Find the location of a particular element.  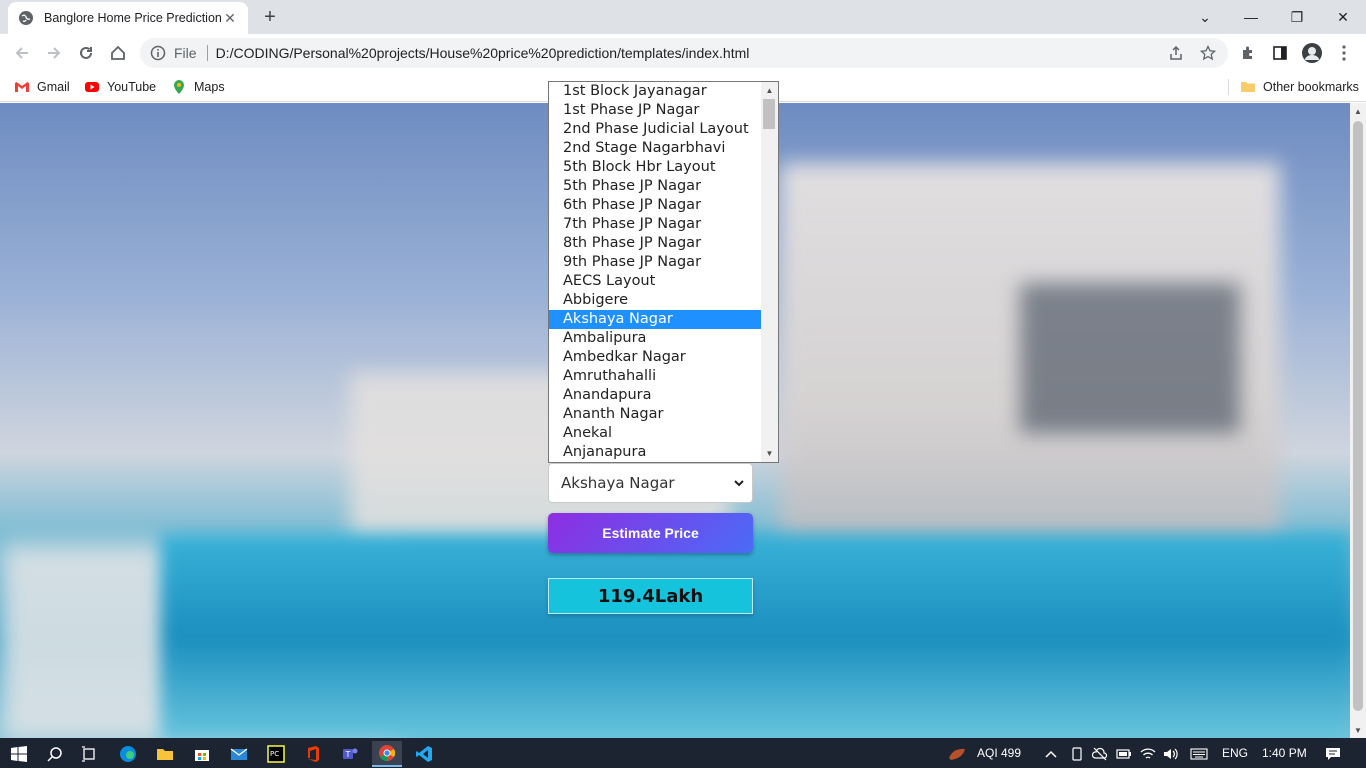

bookmark-label: Gmail is located at coordinates (53, 87).